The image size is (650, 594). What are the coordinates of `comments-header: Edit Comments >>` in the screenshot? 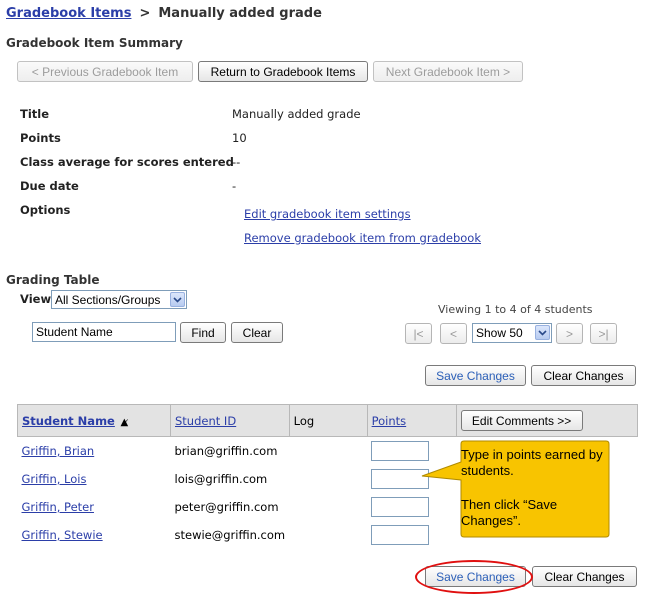 It's located at (547, 420).